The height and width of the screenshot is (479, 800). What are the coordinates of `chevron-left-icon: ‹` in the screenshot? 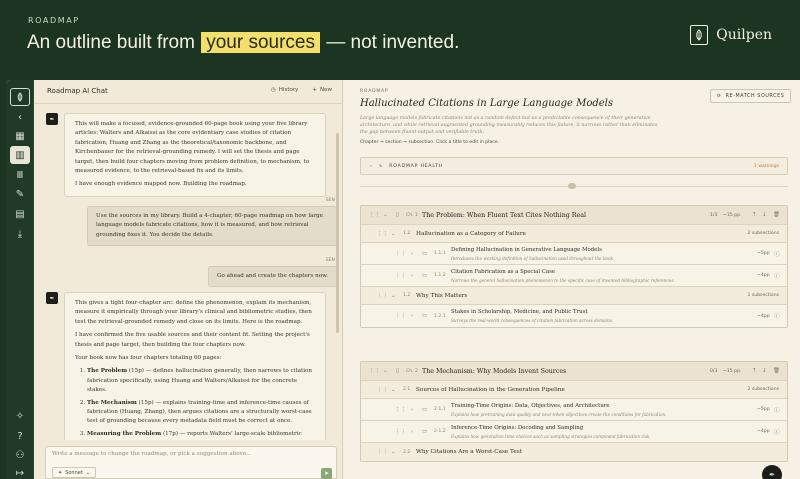 It's located at (20, 117).